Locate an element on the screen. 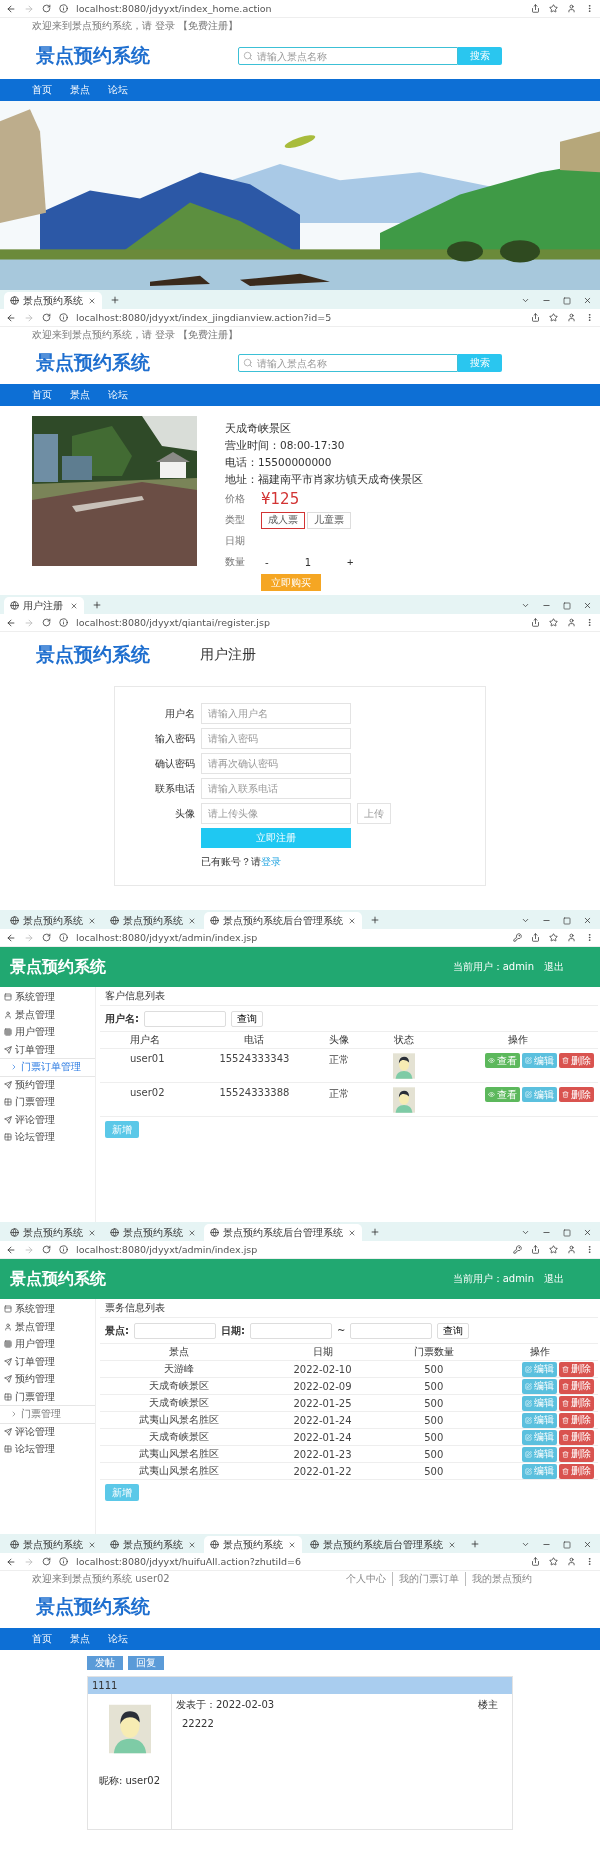 This screenshot has height=1866, width=600. key-icon is located at coordinates (517, 1249).